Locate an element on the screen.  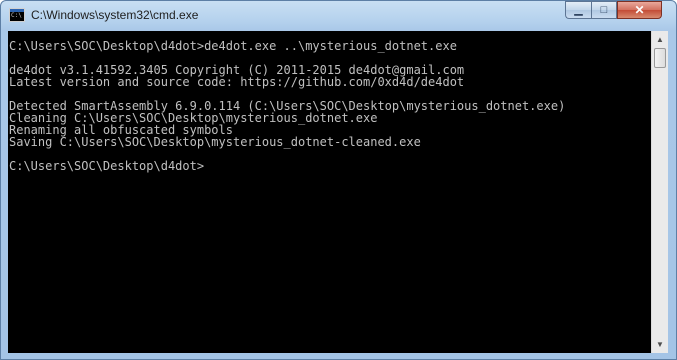
minimize-button: ▁ is located at coordinates (578, 10).